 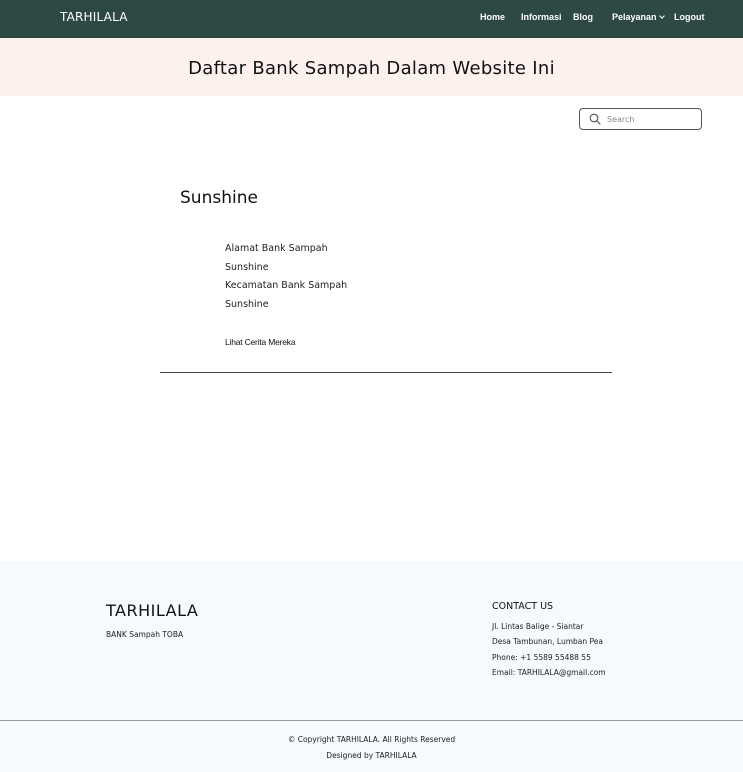 What do you see at coordinates (595, 119) in the screenshot?
I see `search-icon` at bounding box center [595, 119].